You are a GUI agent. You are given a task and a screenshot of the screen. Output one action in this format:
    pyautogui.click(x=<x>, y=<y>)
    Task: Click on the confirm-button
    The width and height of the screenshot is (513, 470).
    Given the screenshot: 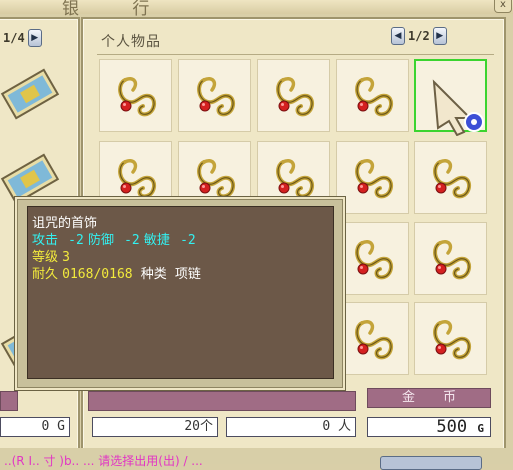 What is the action you would take?
    pyautogui.click(x=431, y=463)
    